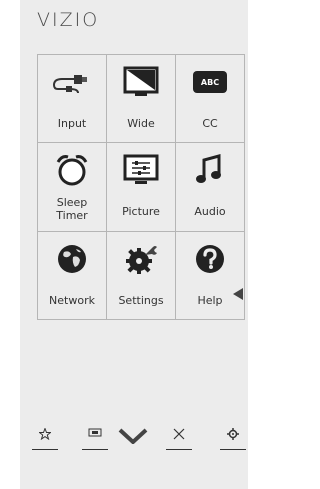 This screenshot has height=489, width=320. Describe the element at coordinates (72, 82) in the screenshot. I see `input-cable-icon` at that location.